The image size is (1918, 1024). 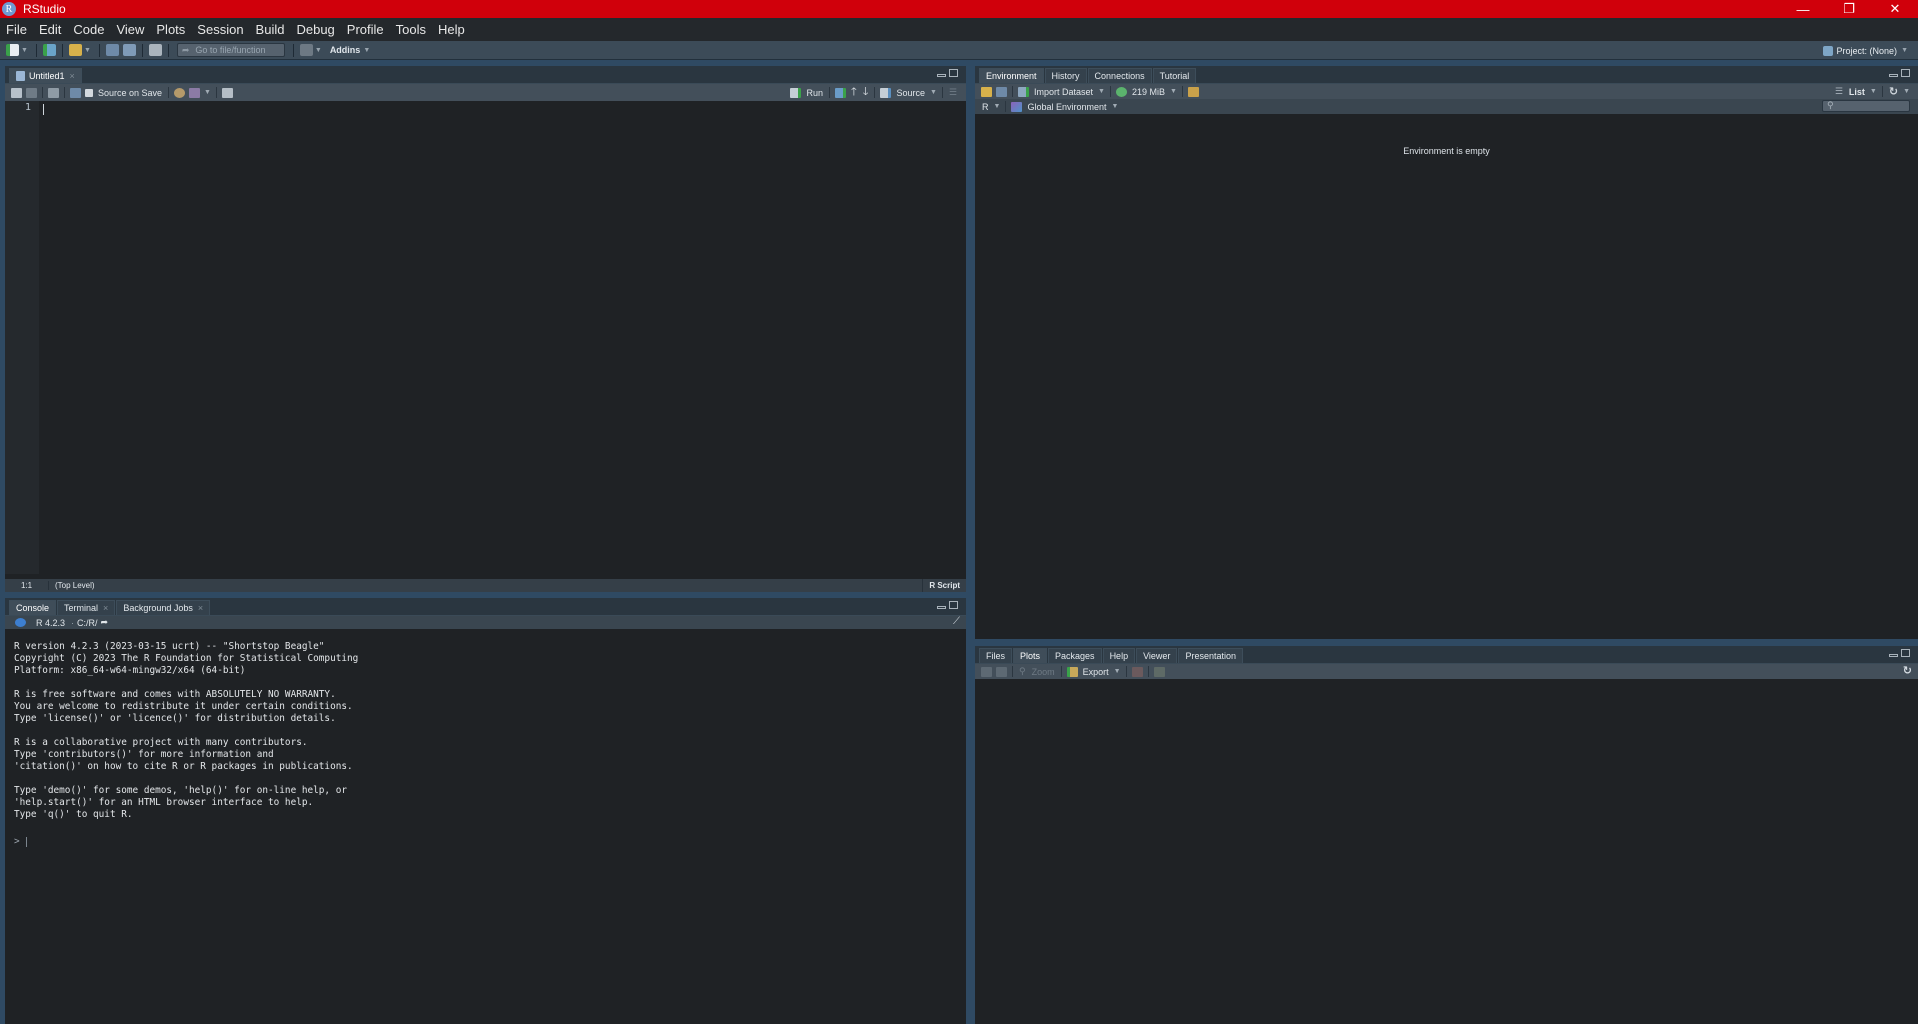 What do you see at coordinates (1114, 106) in the screenshot?
I see `environment-scope-caret: ▼` at bounding box center [1114, 106].